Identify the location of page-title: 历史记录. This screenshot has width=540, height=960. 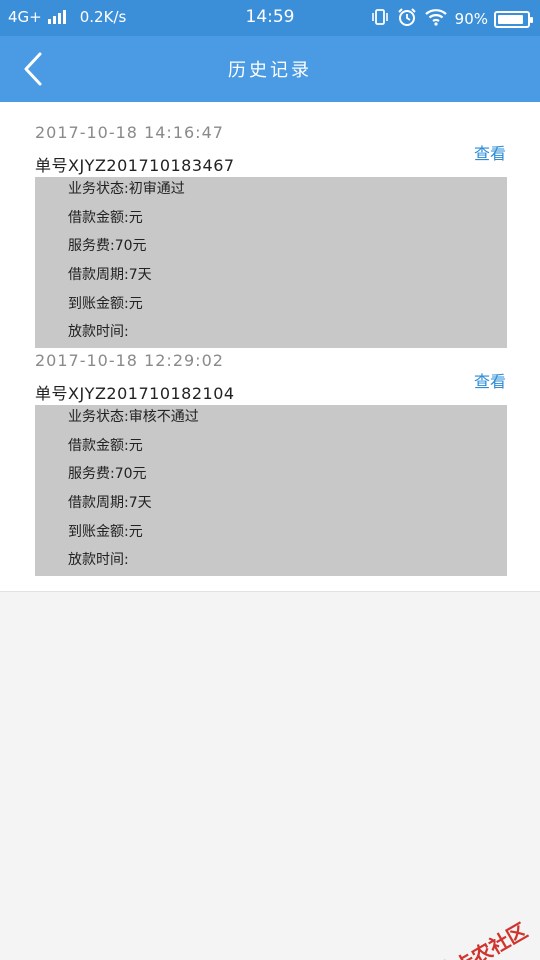
(270, 70).